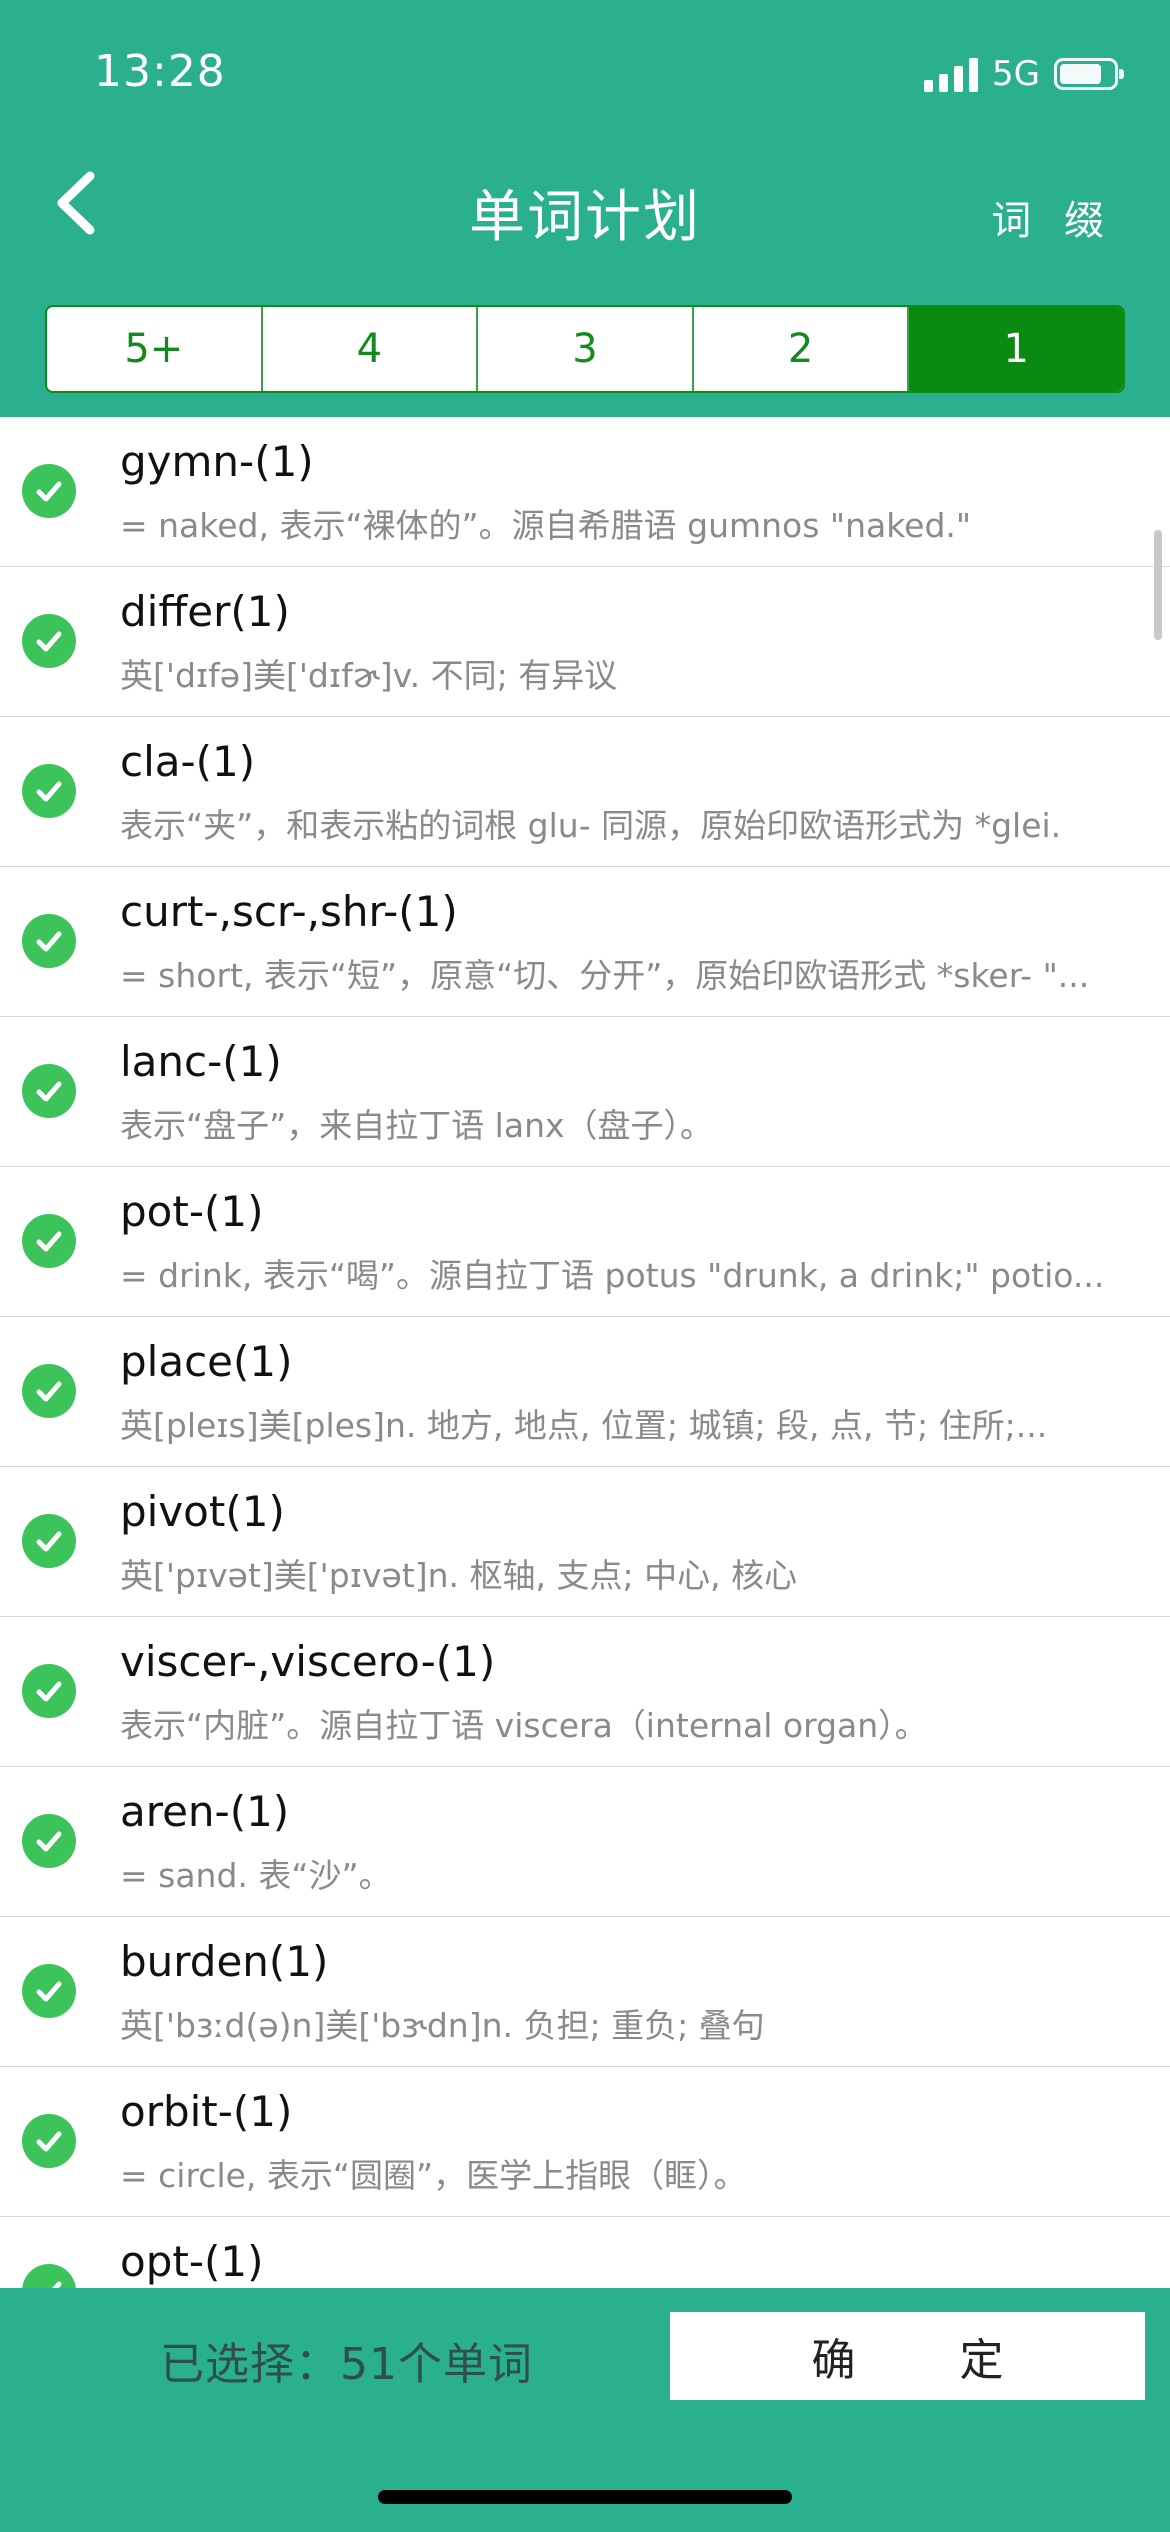  What do you see at coordinates (585, 2252) in the screenshot?
I see `list-item: opt-(1)` at bounding box center [585, 2252].